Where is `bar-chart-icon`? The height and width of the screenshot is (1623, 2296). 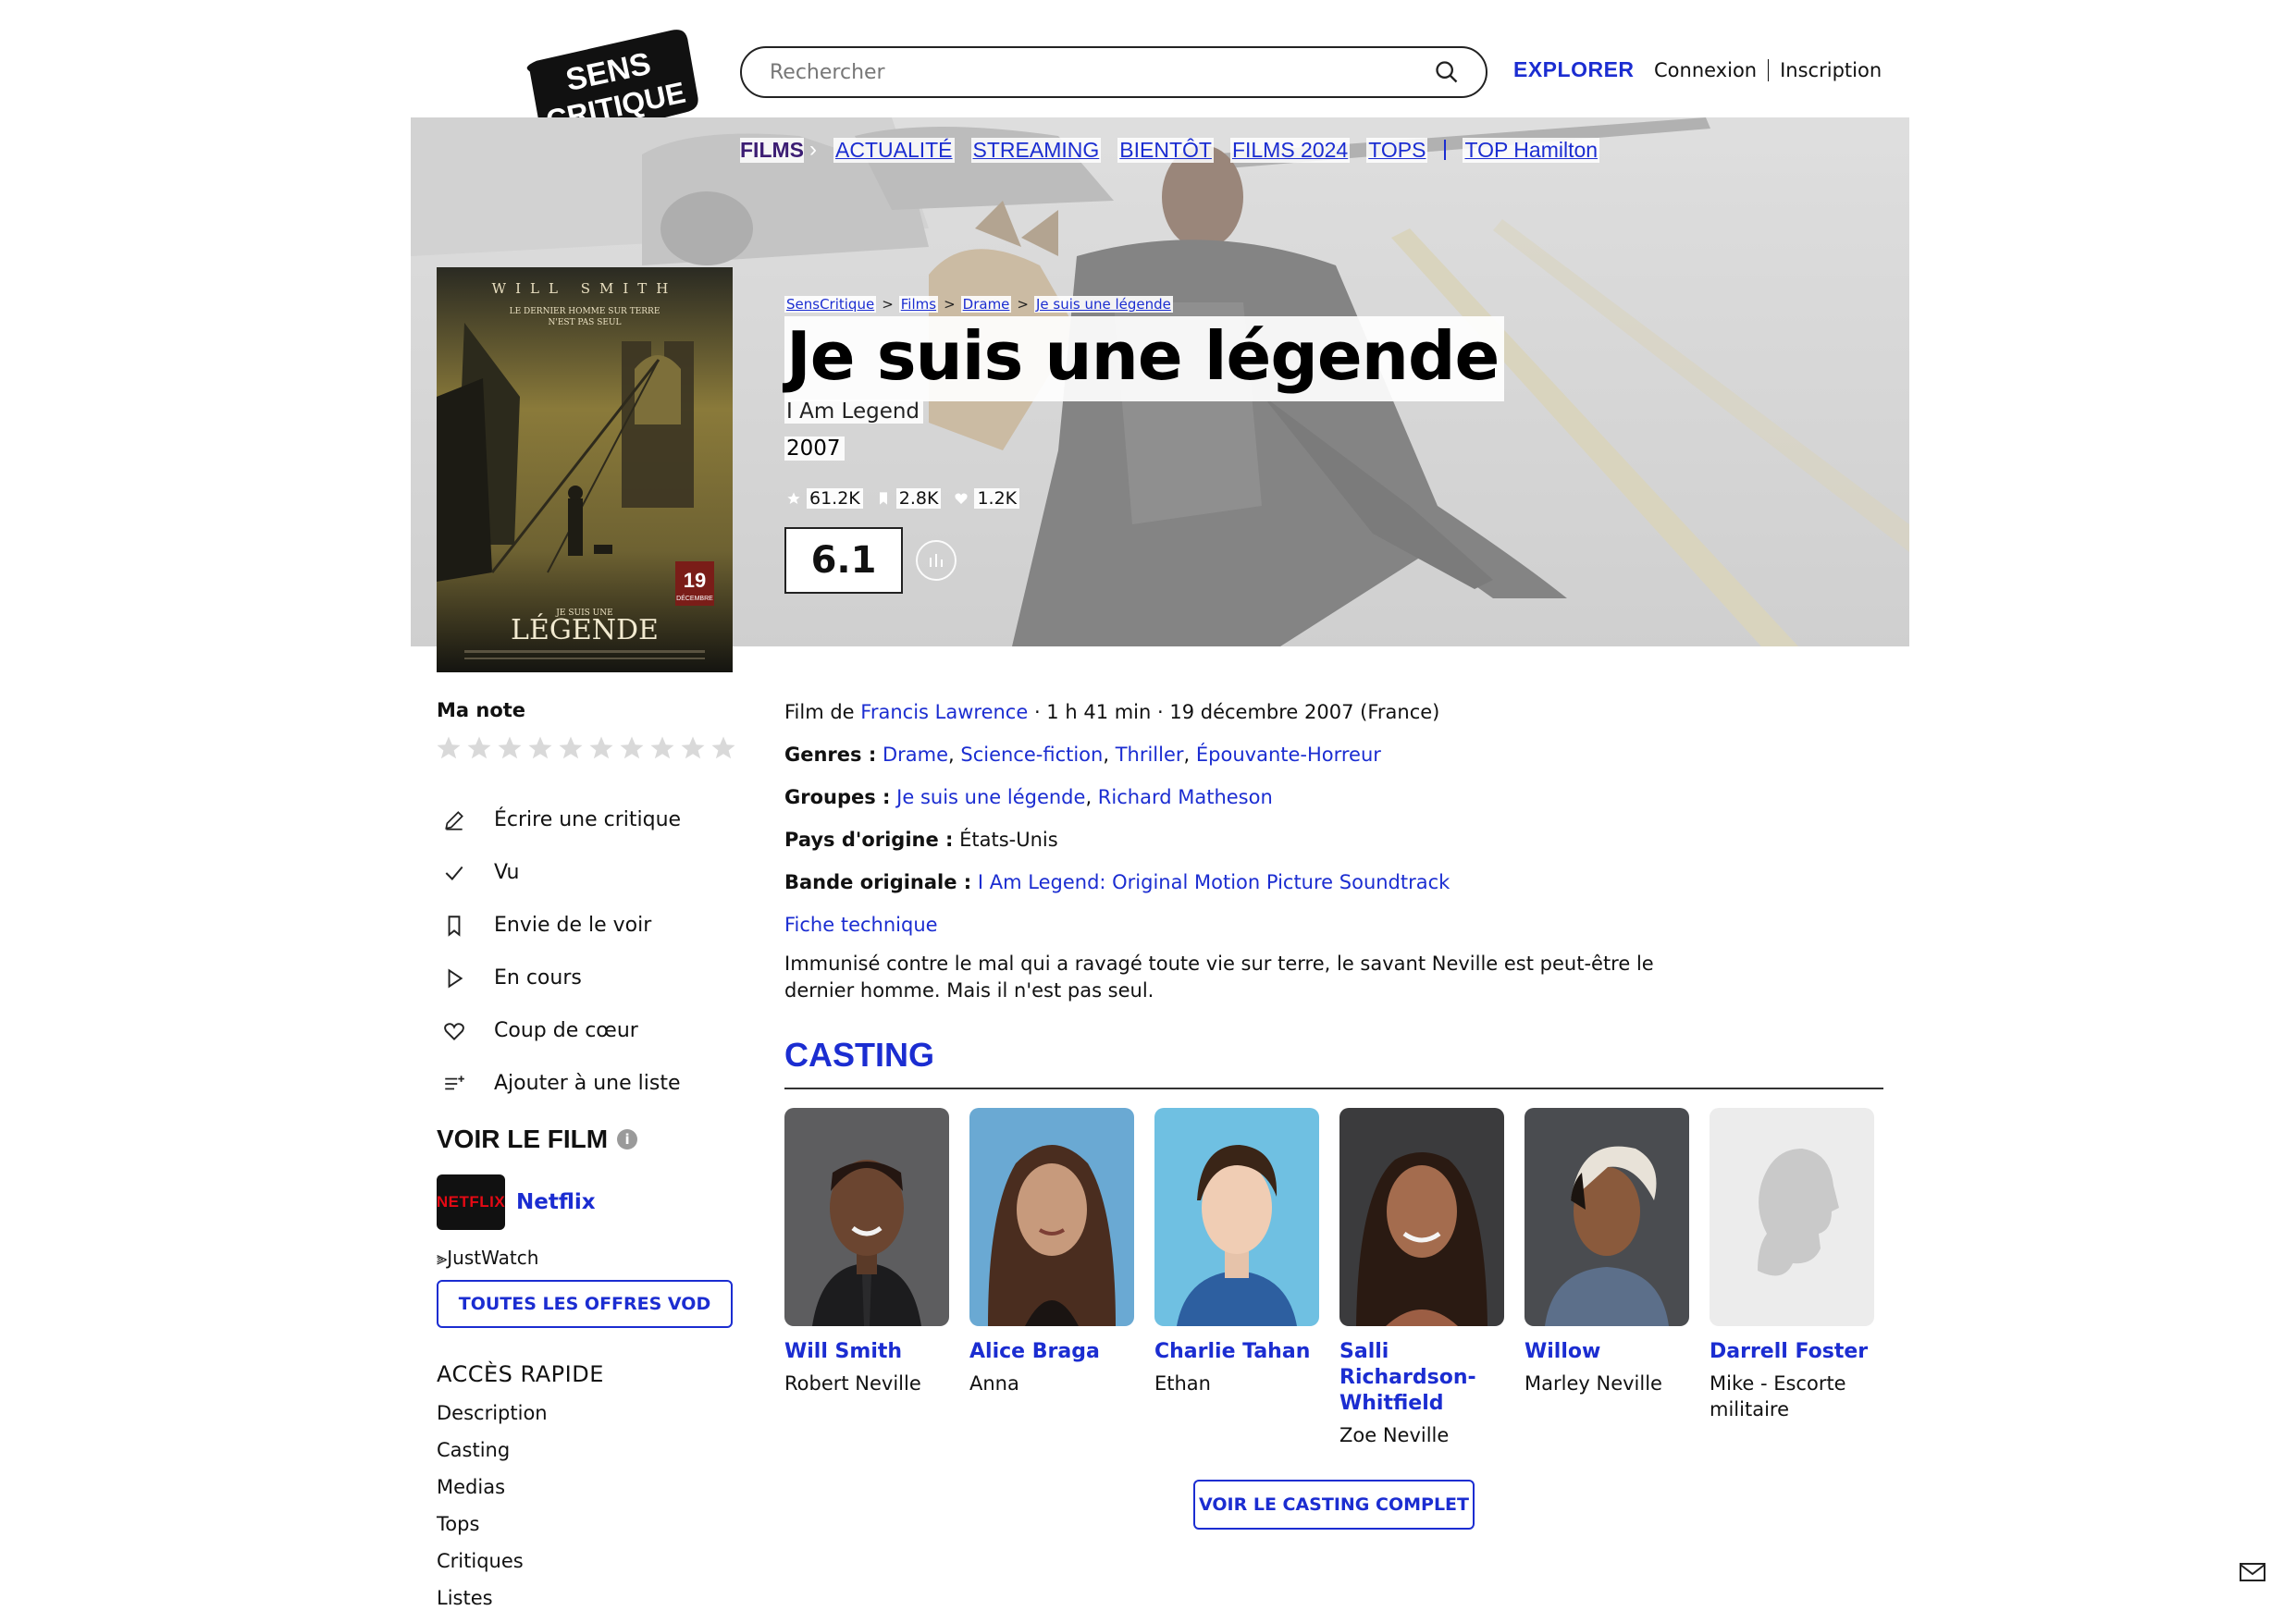
bar-chart-icon is located at coordinates (936, 560).